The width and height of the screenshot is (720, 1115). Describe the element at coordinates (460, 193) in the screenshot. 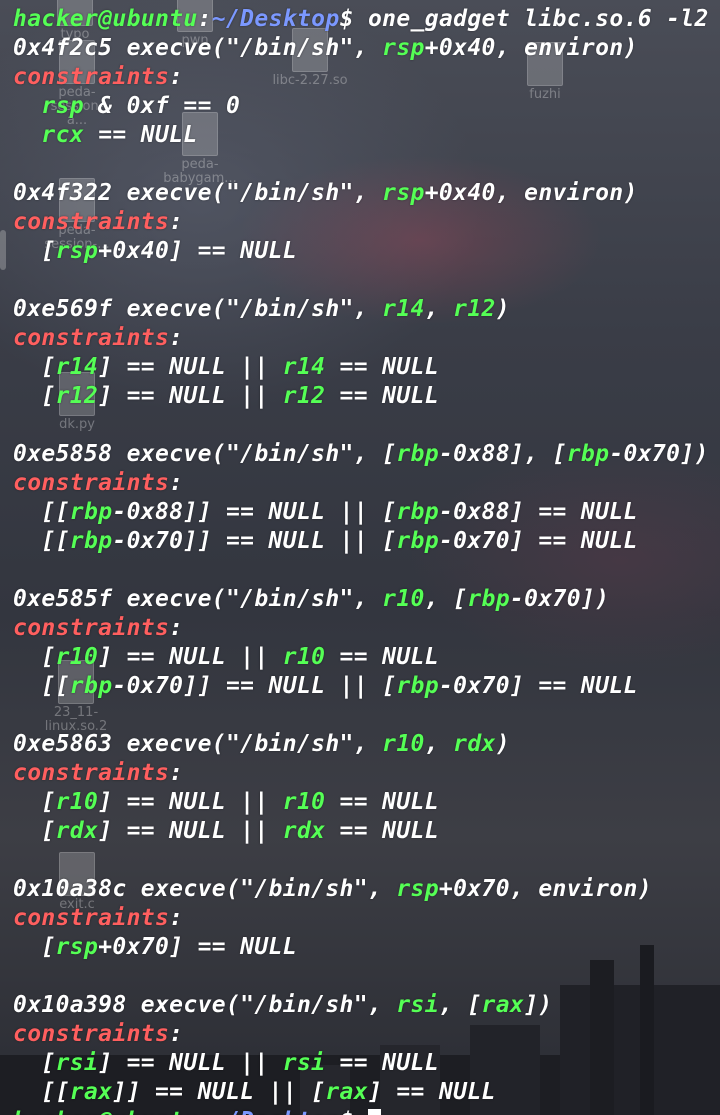

I see `execve-call-text: +0x40` at that location.